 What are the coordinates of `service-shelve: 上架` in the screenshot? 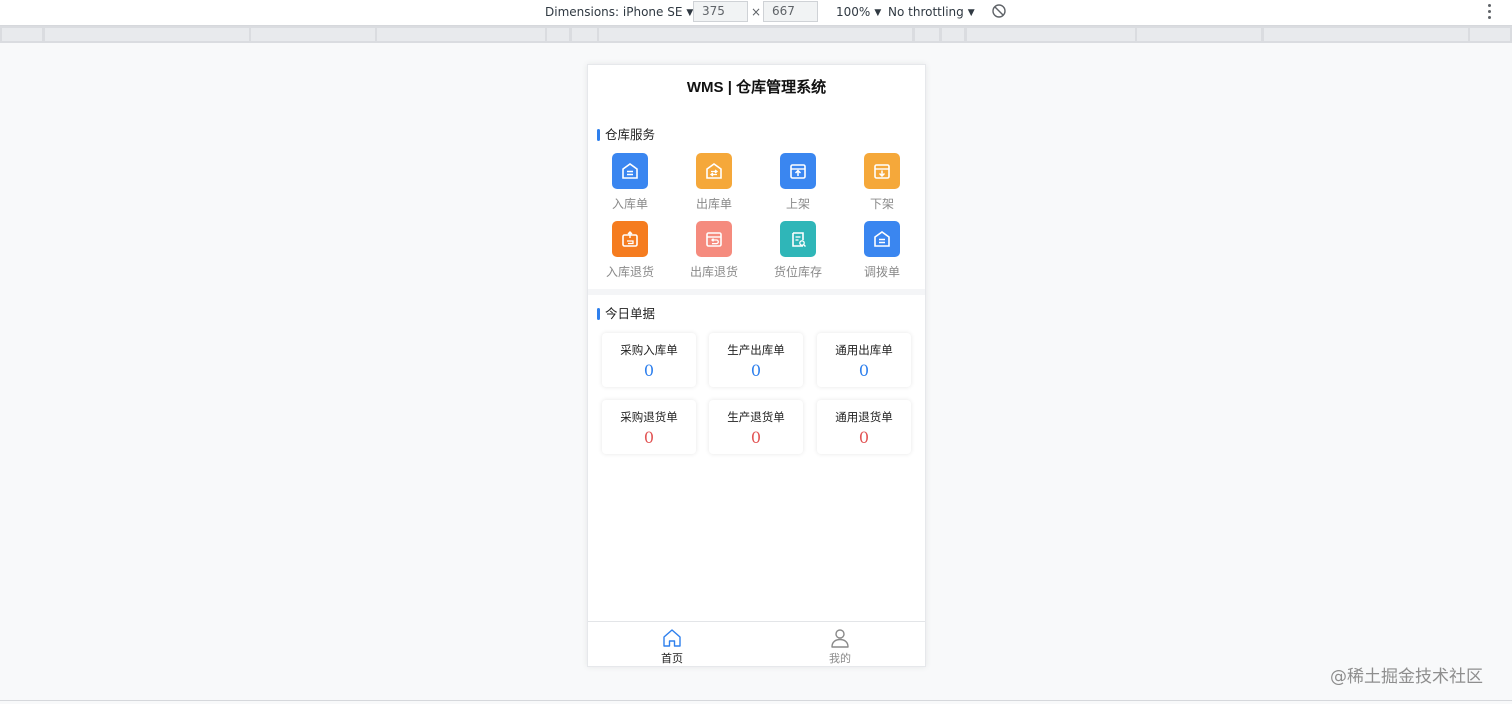 It's located at (798, 182).